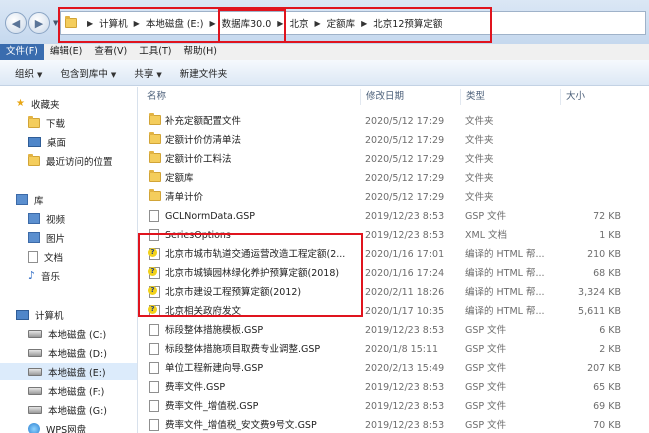 Image resolution: width=649 pixels, height=433 pixels. I want to click on picture-icon, so click(34, 237).